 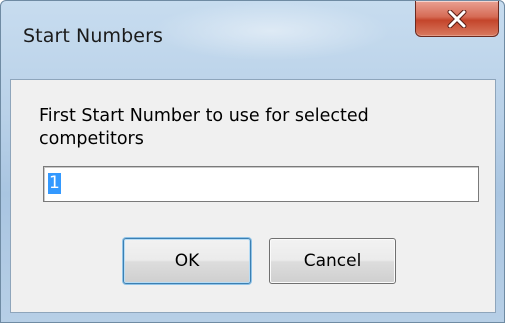 I want to click on start-number-input: 1, so click(x=261, y=184).